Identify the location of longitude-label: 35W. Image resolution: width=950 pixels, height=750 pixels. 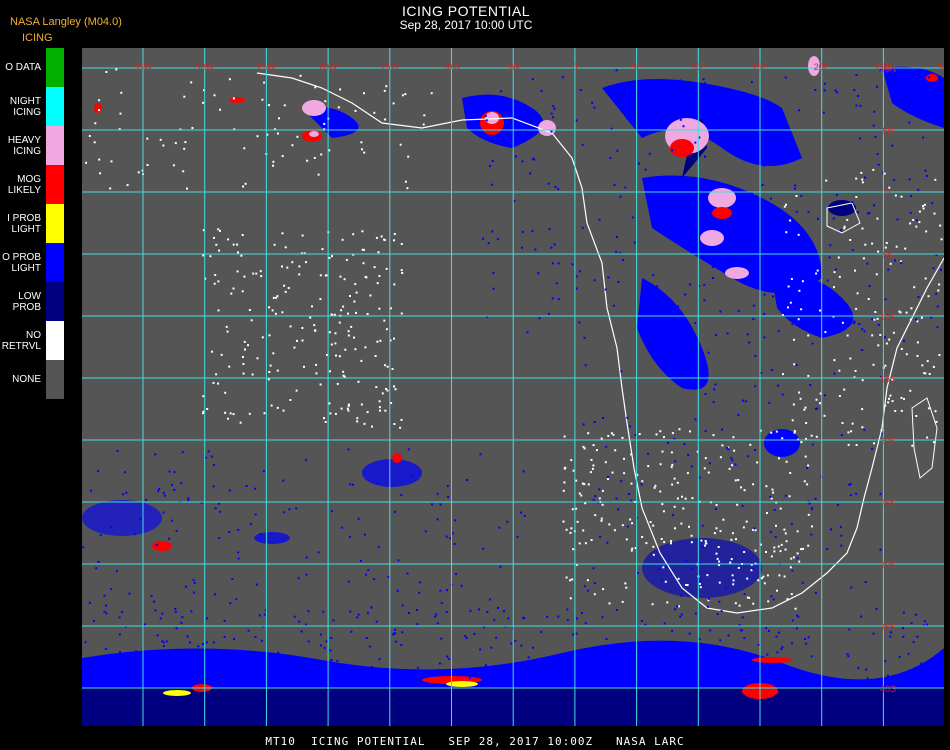
(143, 67).